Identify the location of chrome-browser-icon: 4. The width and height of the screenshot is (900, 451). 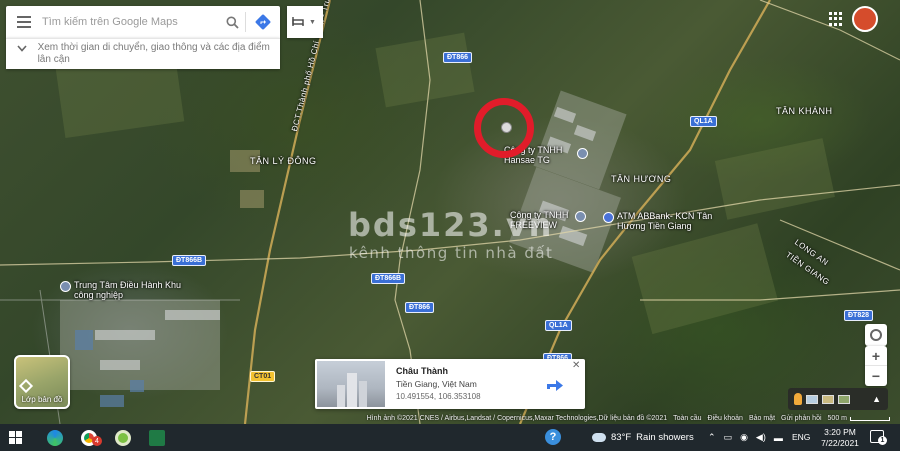
(89, 437).